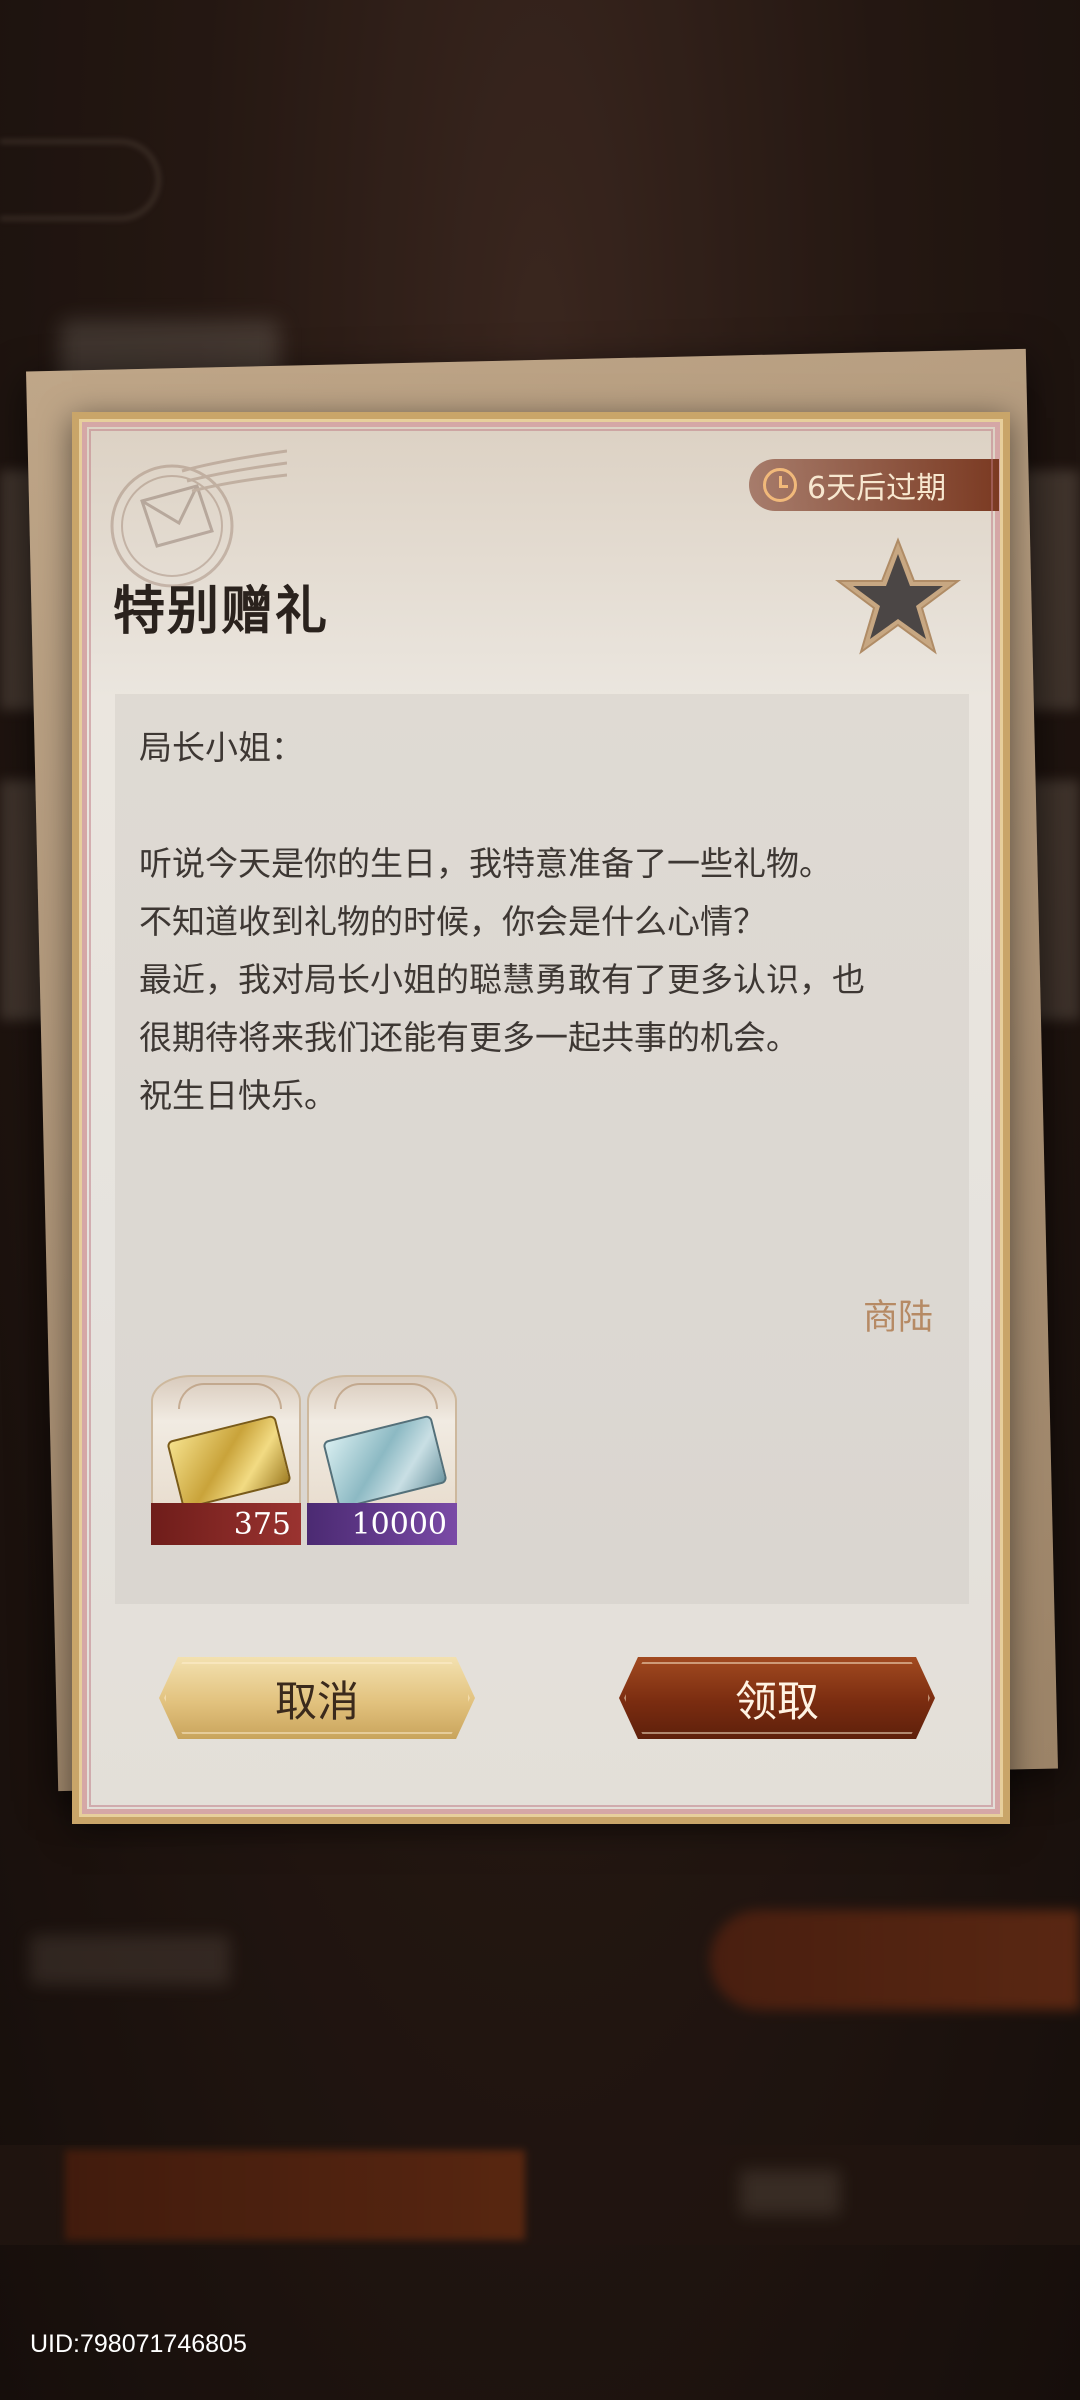 This screenshot has width=1080, height=2400. I want to click on letter-title: 特别赠礼, so click(221, 611).